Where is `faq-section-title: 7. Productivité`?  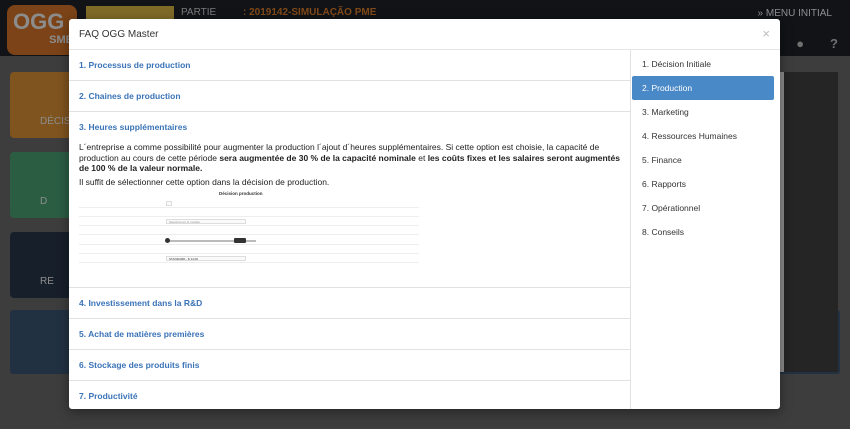 faq-section-title: 7. Productivité is located at coordinates (349, 395).